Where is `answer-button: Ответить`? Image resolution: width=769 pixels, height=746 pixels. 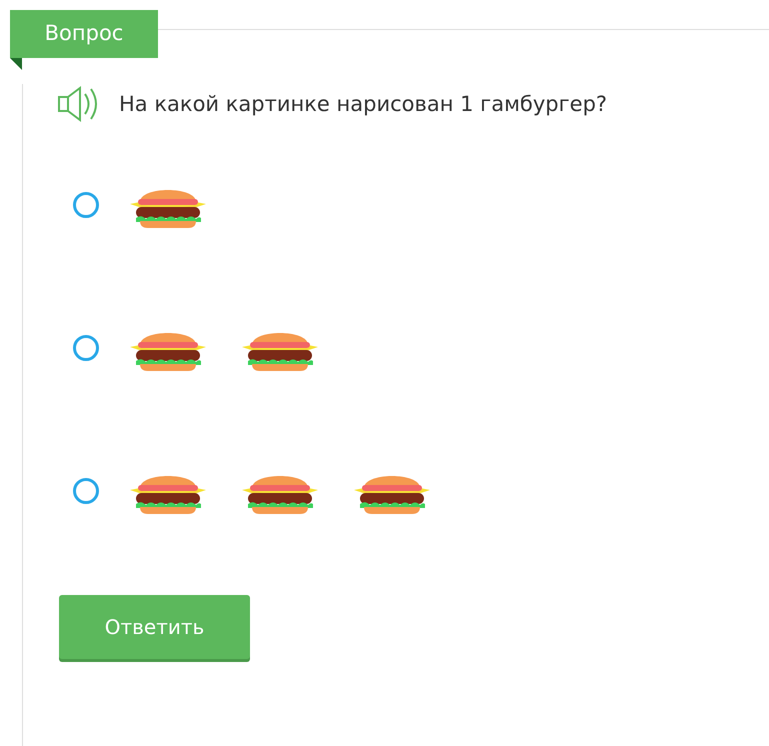 answer-button: Ответить is located at coordinates (154, 627).